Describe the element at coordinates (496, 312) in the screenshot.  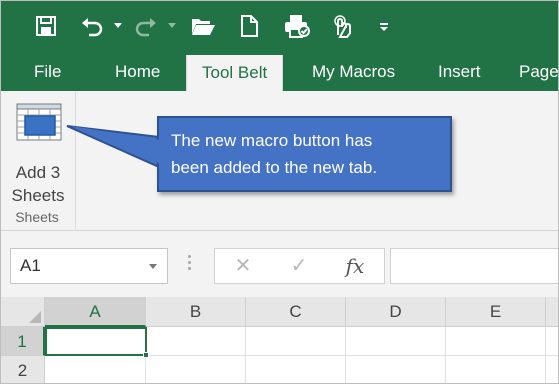
I see `column-header-e: E` at that location.